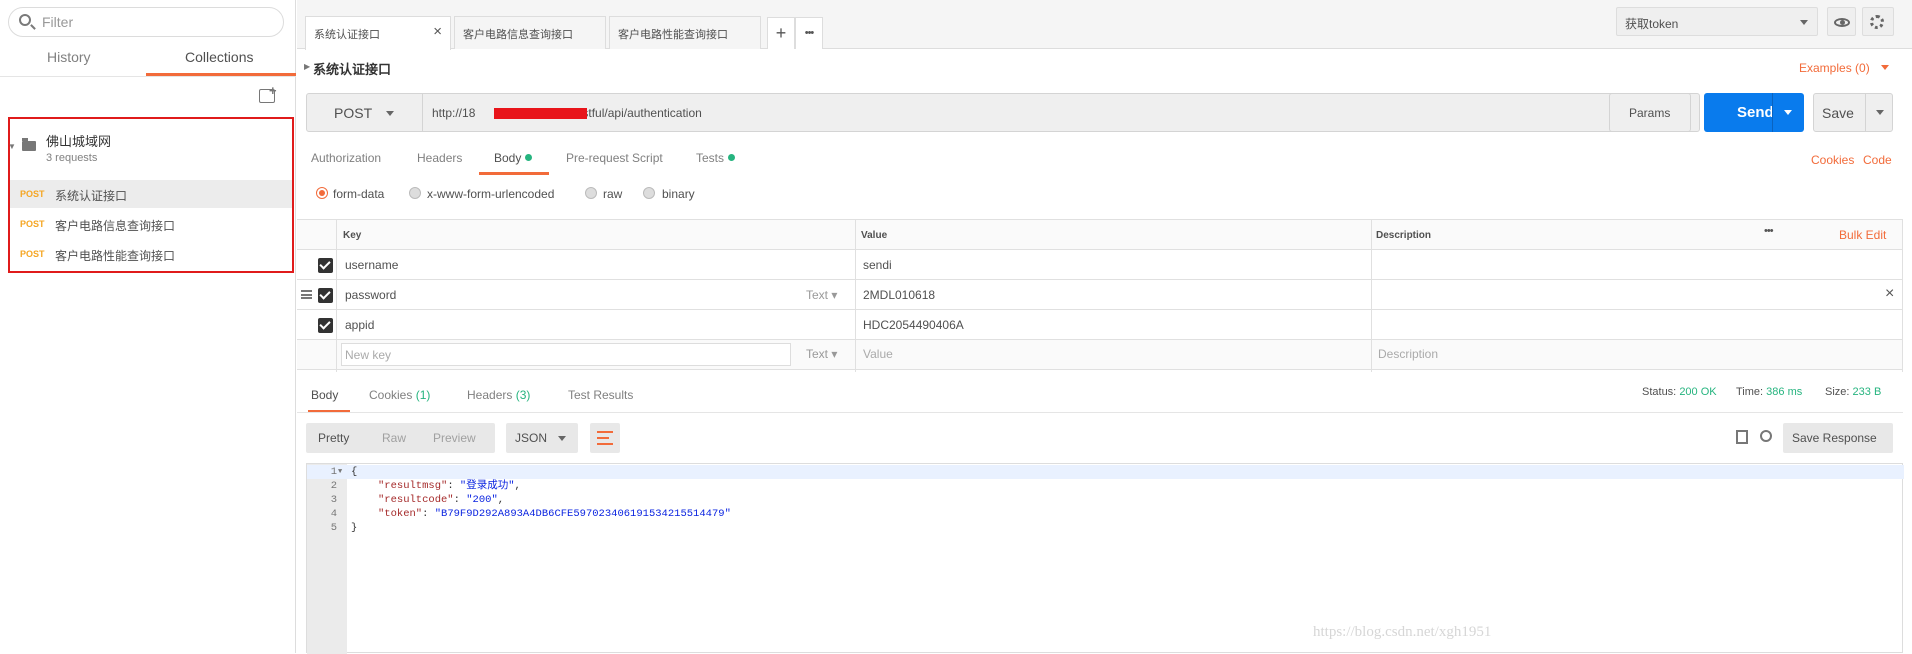  What do you see at coordinates (346, 158) in the screenshot?
I see `tab-authorization: Authorization` at bounding box center [346, 158].